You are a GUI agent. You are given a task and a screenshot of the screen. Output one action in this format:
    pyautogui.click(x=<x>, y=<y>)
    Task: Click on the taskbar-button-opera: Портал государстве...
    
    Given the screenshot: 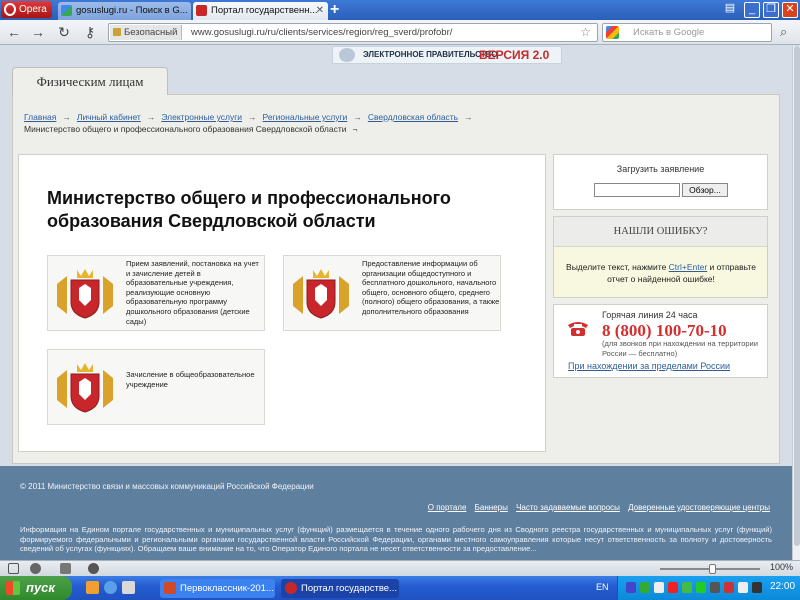 What is the action you would take?
    pyautogui.click(x=340, y=588)
    